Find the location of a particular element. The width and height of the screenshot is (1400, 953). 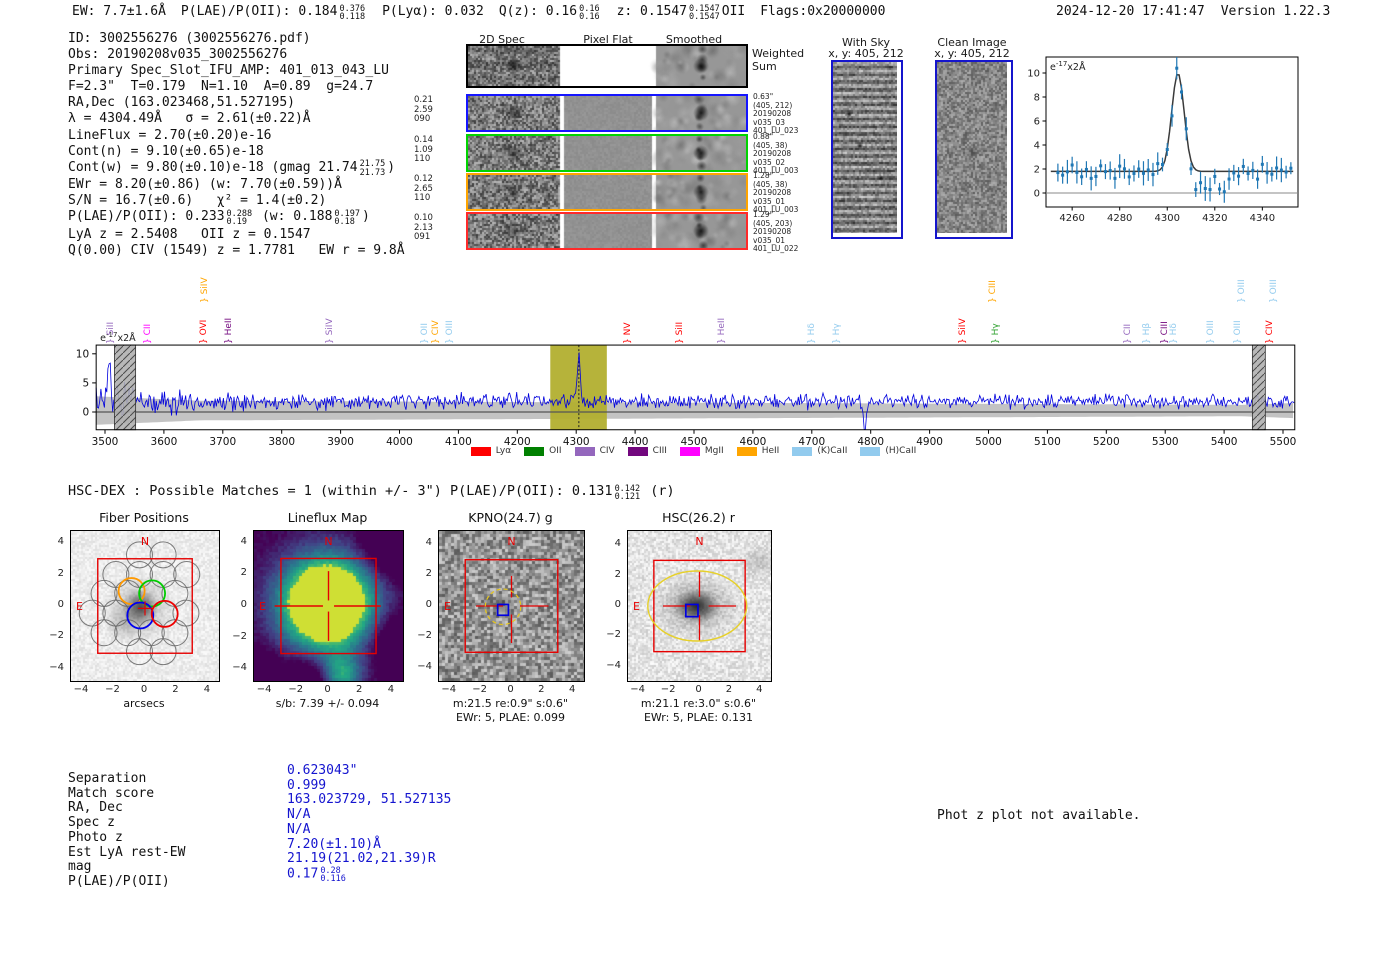

match-table-label: Spec z is located at coordinates (91, 823).